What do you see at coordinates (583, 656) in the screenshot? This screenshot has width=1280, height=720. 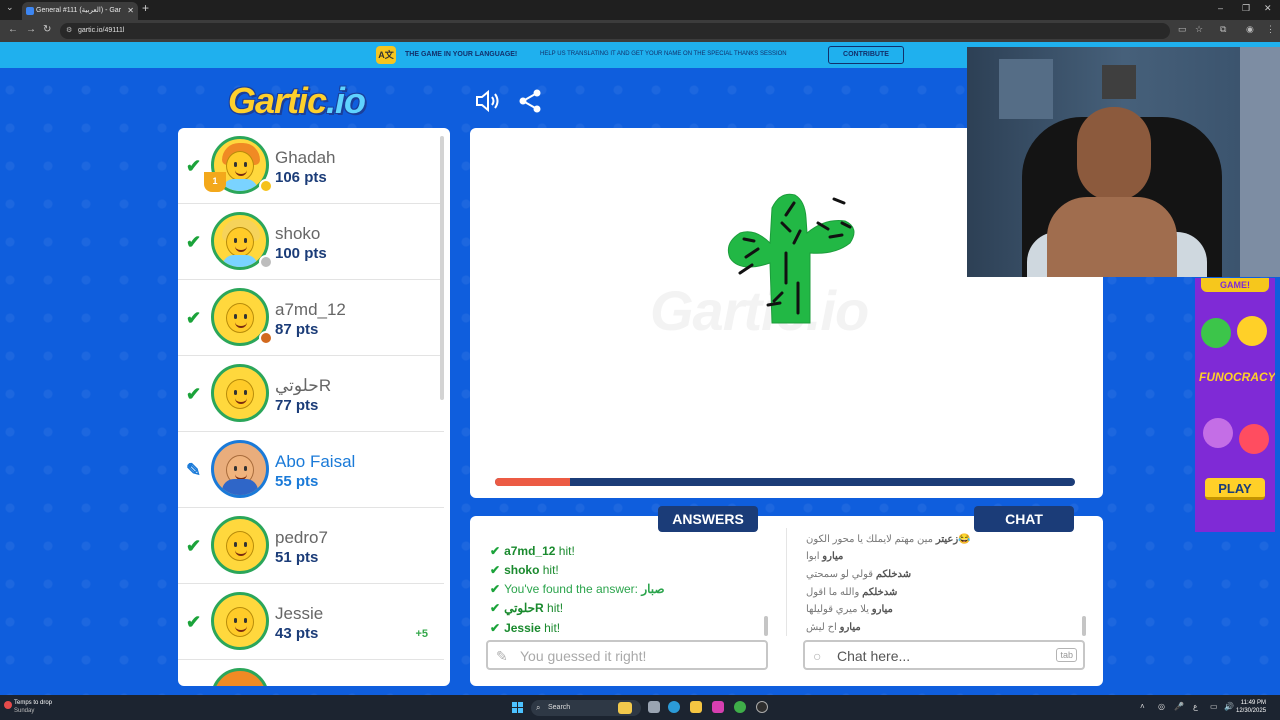 I see `answer-input-placeholder: You guessed it right!` at bounding box center [583, 656].